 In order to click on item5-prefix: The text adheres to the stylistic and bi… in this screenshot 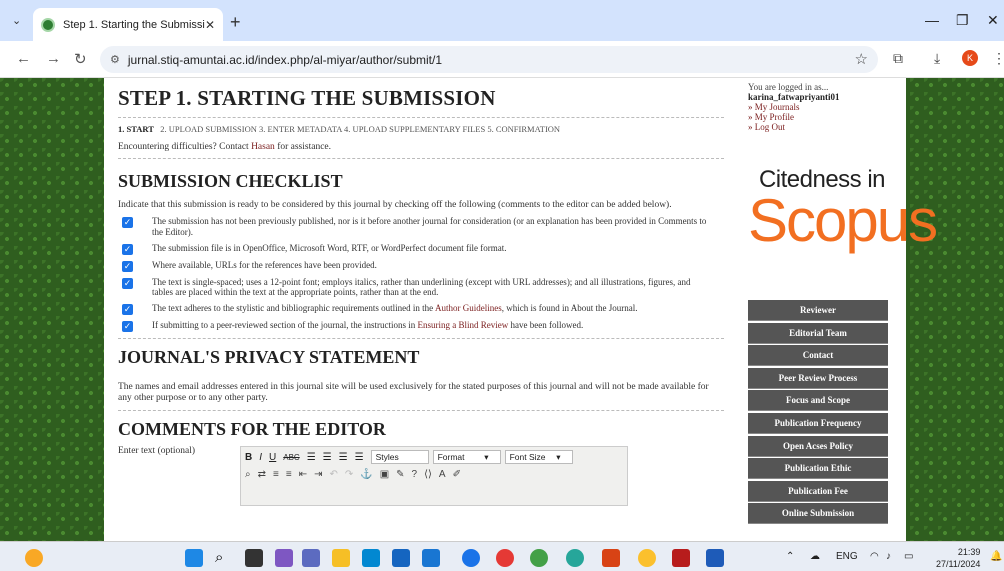, I will do `click(293, 308)`.